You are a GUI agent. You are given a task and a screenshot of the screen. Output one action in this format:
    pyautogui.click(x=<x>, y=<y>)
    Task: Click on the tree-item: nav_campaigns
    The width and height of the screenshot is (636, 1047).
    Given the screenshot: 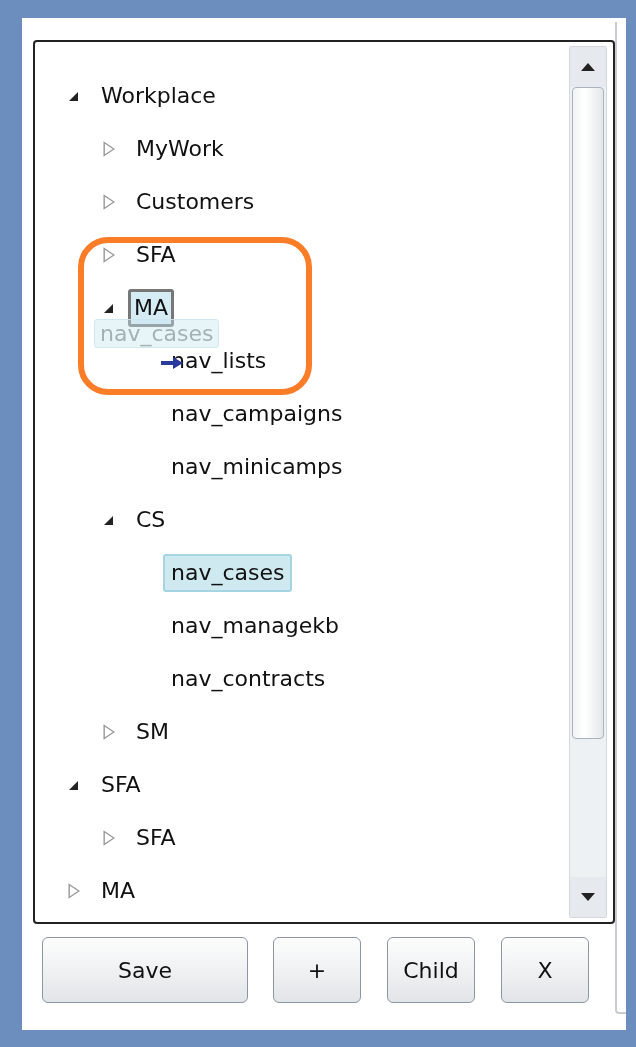 What is the action you would take?
    pyautogui.click(x=257, y=413)
    